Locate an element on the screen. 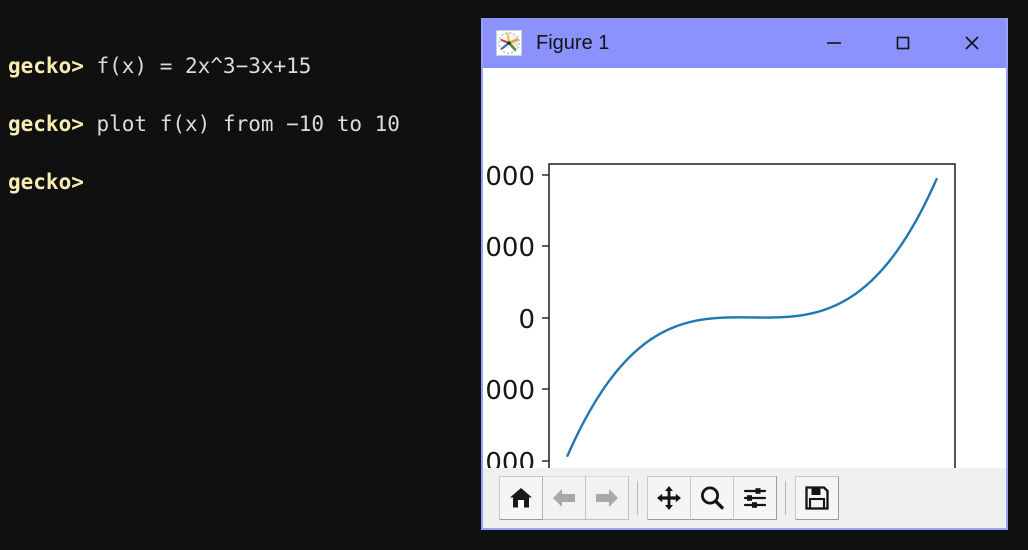 Image resolution: width=1028 pixels, height=550 pixels. window-titlebar: Figure 1 is located at coordinates (744, 43).